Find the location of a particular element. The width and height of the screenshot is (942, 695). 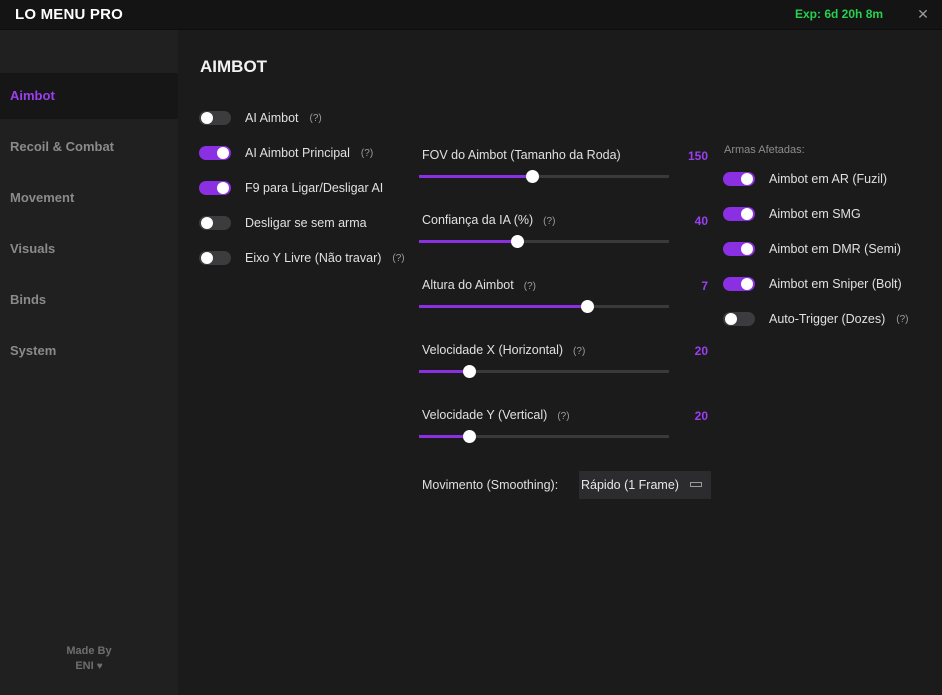

app-title: LO MENU PRO is located at coordinates (69, 14).